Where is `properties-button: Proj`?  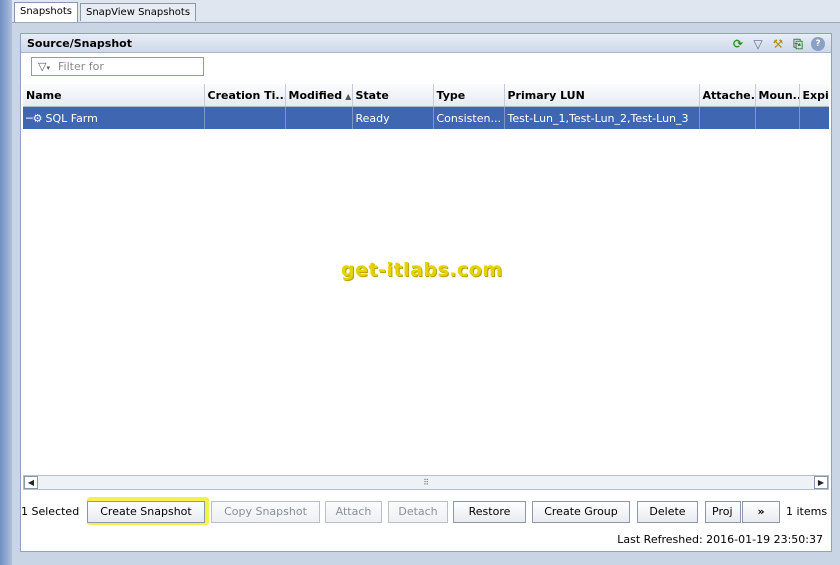
properties-button: Proj is located at coordinates (723, 512).